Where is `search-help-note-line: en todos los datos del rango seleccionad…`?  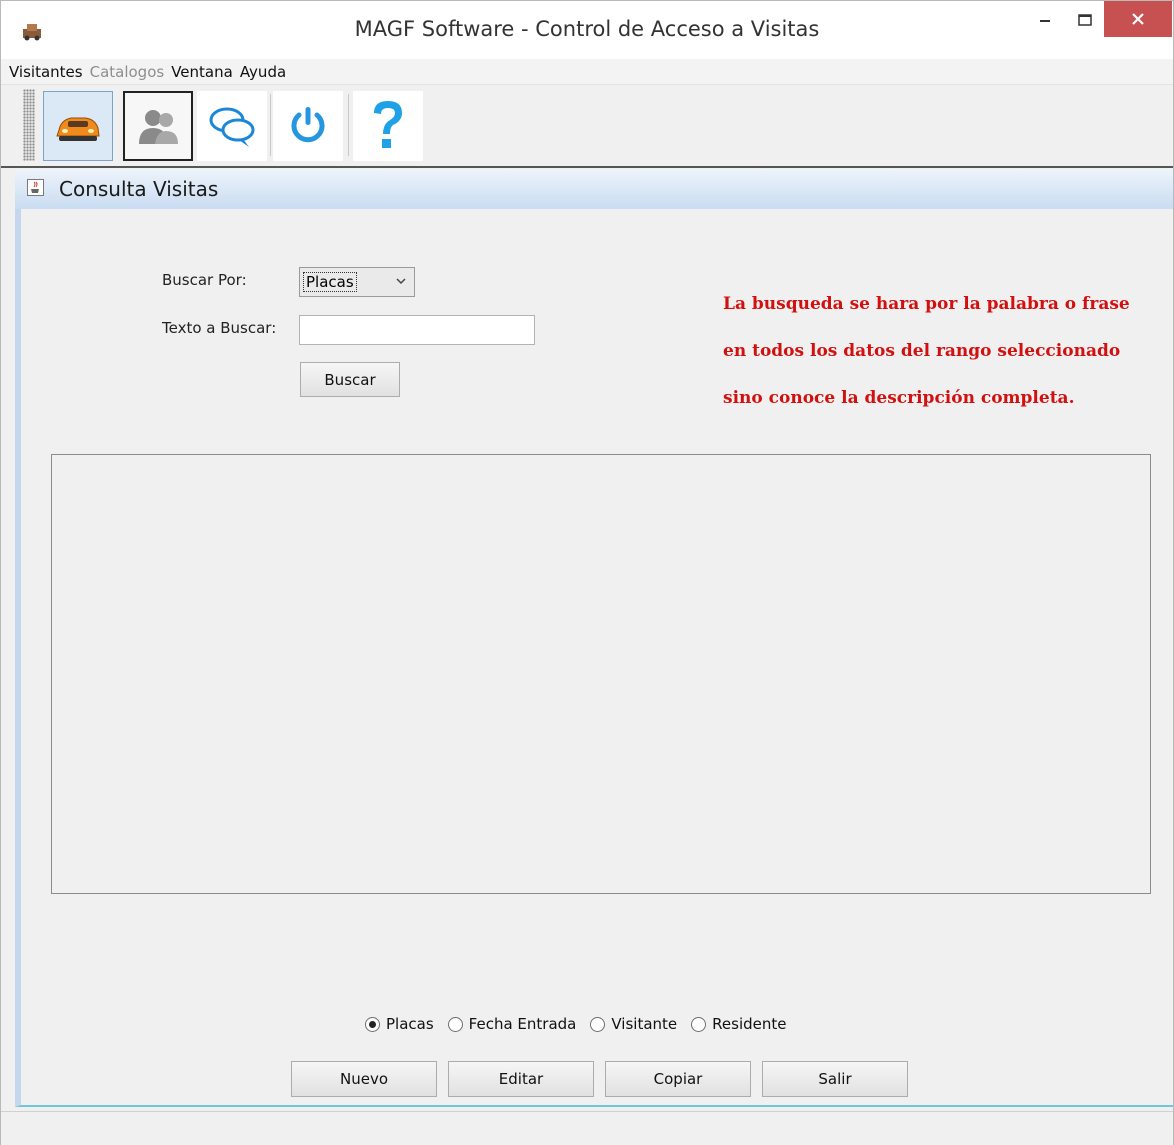
search-help-note-line: en todos los datos del rango seleccionad… is located at coordinates (922, 351).